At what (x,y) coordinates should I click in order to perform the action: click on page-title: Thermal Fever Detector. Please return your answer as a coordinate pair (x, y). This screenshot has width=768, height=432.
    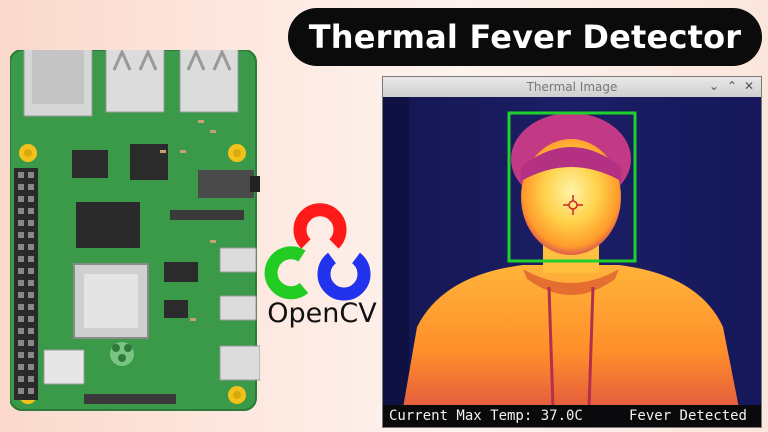
    Looking at the image, I should click on (525, 37).